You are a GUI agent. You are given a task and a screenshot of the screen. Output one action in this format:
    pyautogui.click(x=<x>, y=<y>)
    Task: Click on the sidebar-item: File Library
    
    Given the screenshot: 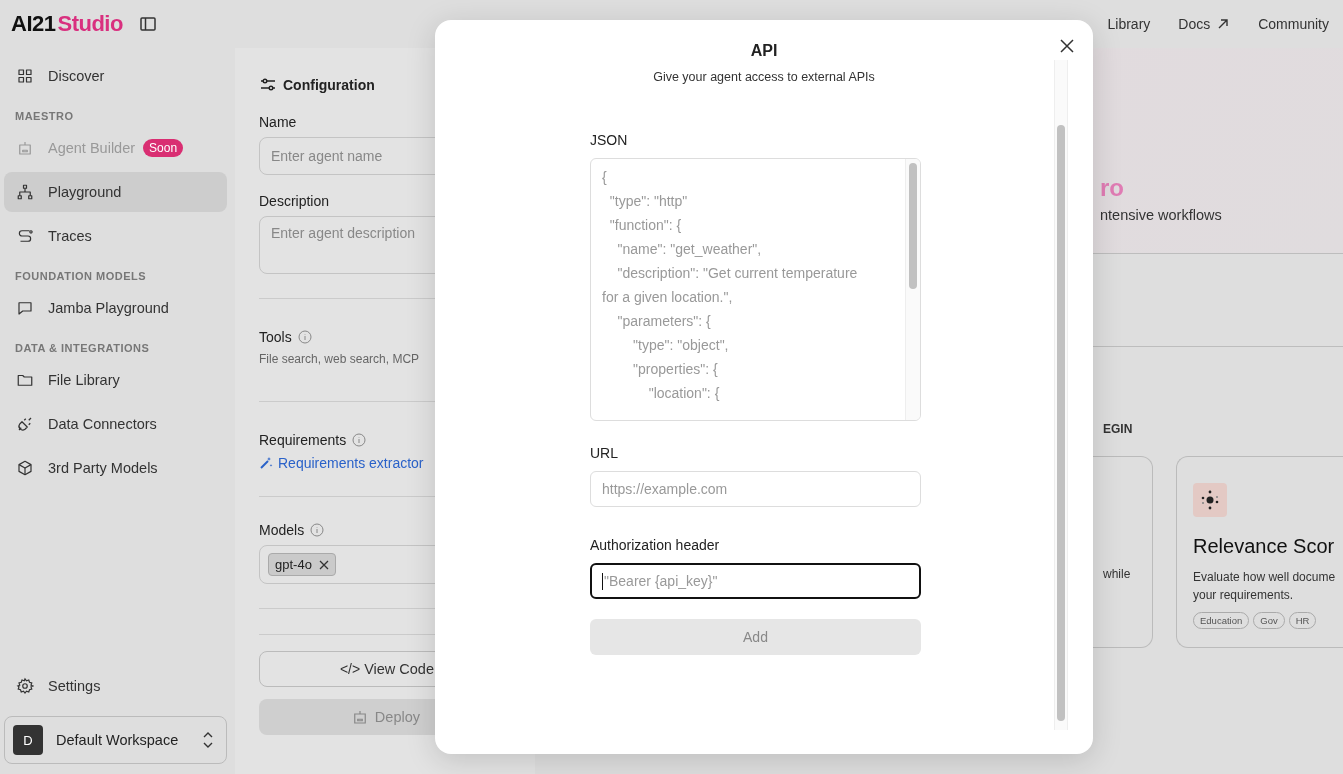 What is the action you would take?
    pyautogui.click(x=115, y=380)
    